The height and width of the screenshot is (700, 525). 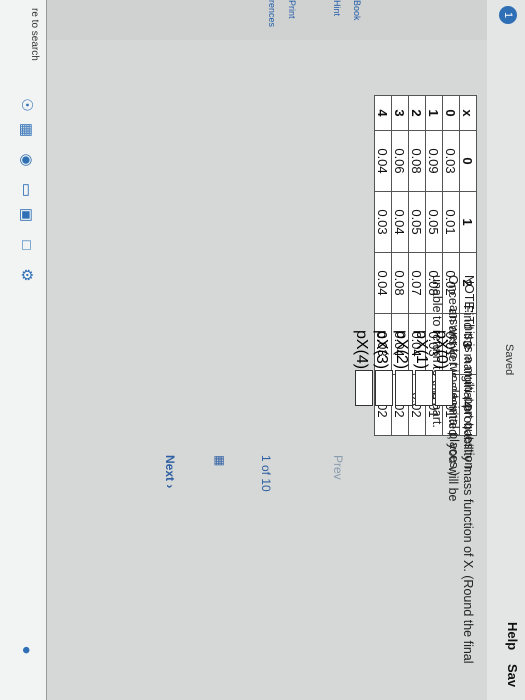 What do you see at coordinates (400, 161) in the screenshot?
I see `table-cell: 0.06` at bounding box center [400, 161].